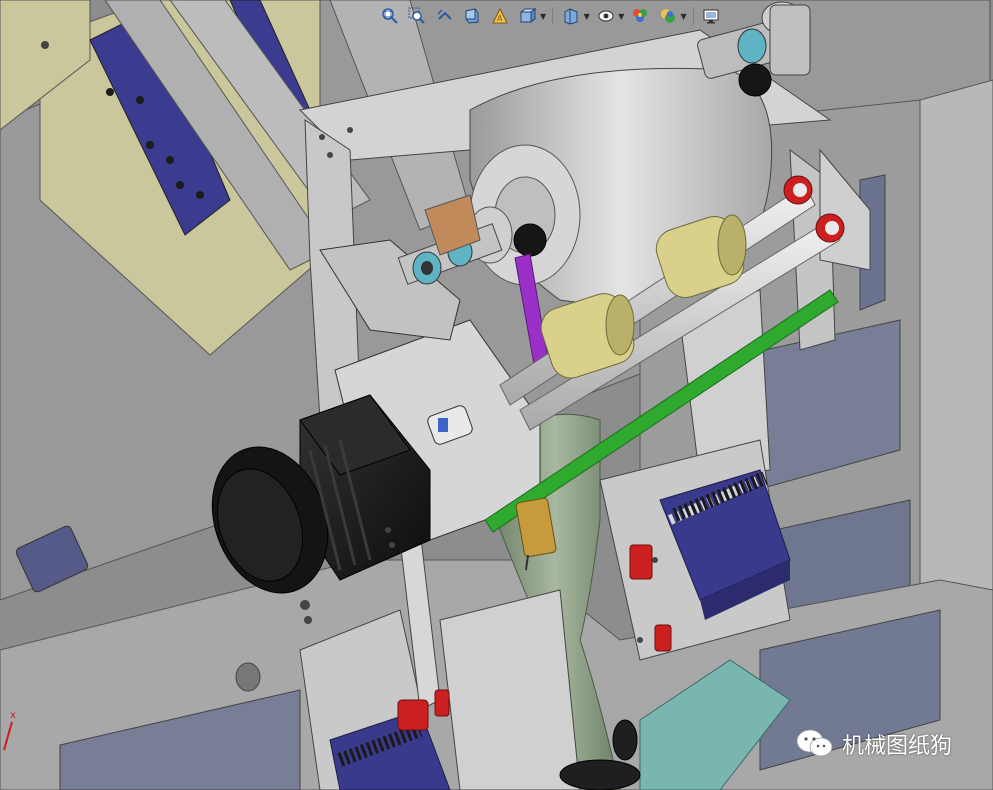 This screenshot has width=993, height=790. What do you see at coordinates (445, 16) in the screenshot?
I see `previous-view-icon` at bounding box center [445, 16].